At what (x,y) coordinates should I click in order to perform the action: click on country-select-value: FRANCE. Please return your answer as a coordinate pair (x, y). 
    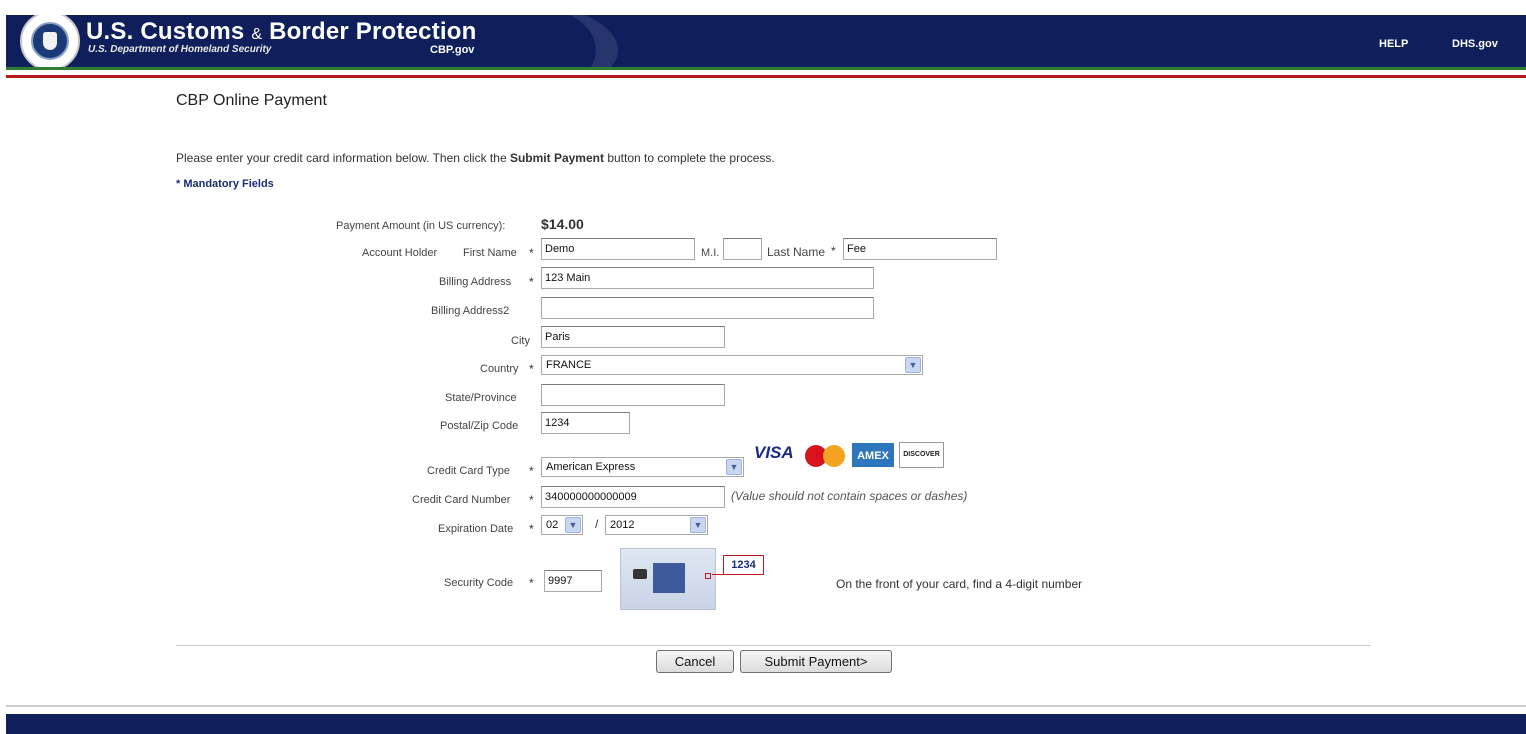
    Looking at the image, I should click on (569, 365).